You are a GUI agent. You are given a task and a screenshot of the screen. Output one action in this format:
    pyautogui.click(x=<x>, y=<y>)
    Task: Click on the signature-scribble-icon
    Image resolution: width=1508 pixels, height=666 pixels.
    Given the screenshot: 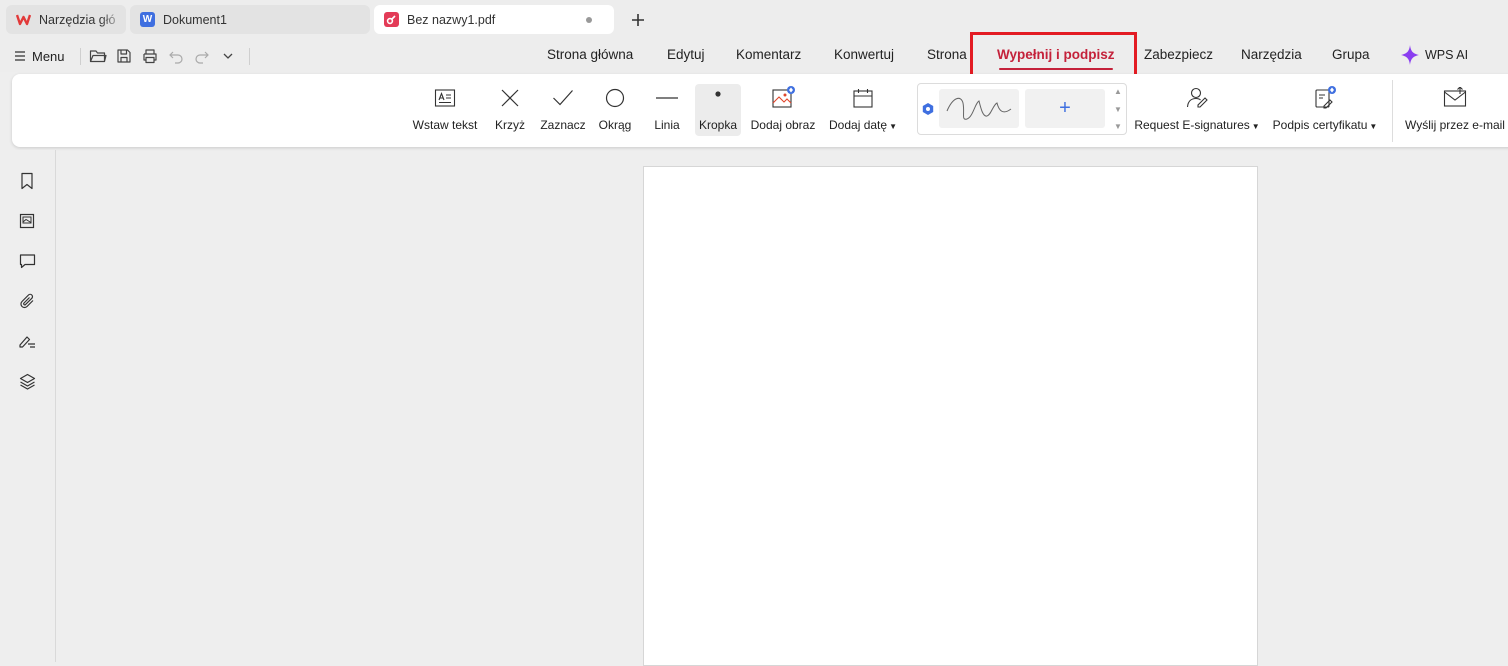 What is the action you would take?
    pyautogui.click(x=979, y=108)
    